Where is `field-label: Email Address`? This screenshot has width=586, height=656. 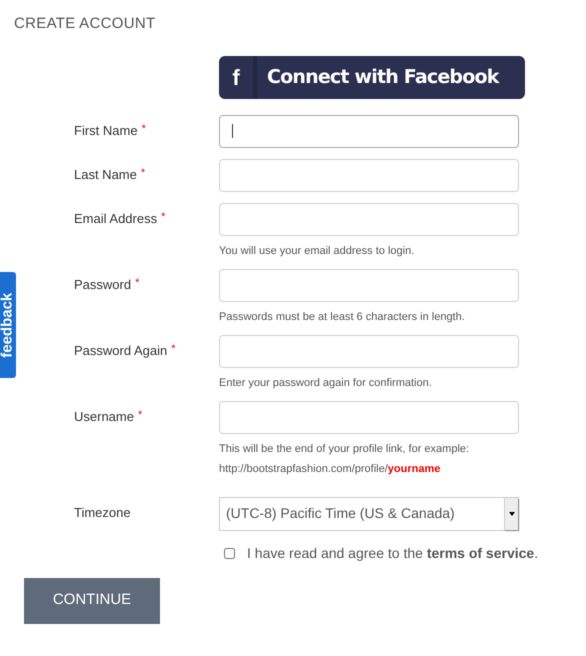
field-label: Email Address is located at coordinates (116, 219).